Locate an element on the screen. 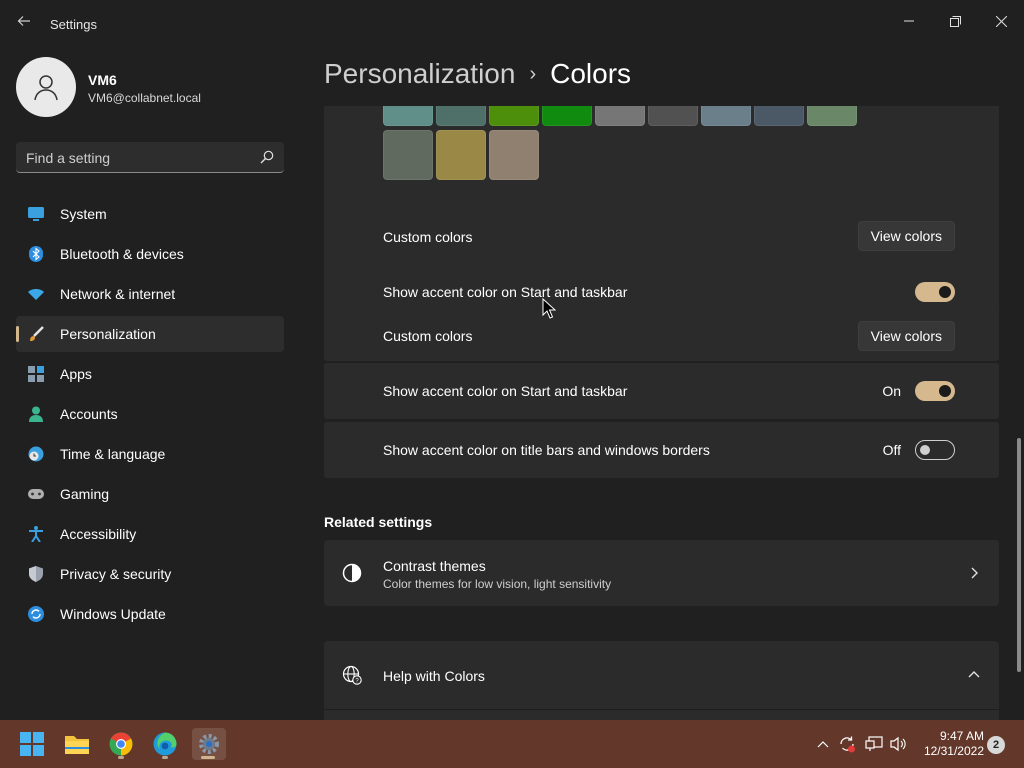 The image size is (1024, 768). ghost-accent-toggle-row: Show accent color on Start and taskbar is located at coordinates (661, 286).